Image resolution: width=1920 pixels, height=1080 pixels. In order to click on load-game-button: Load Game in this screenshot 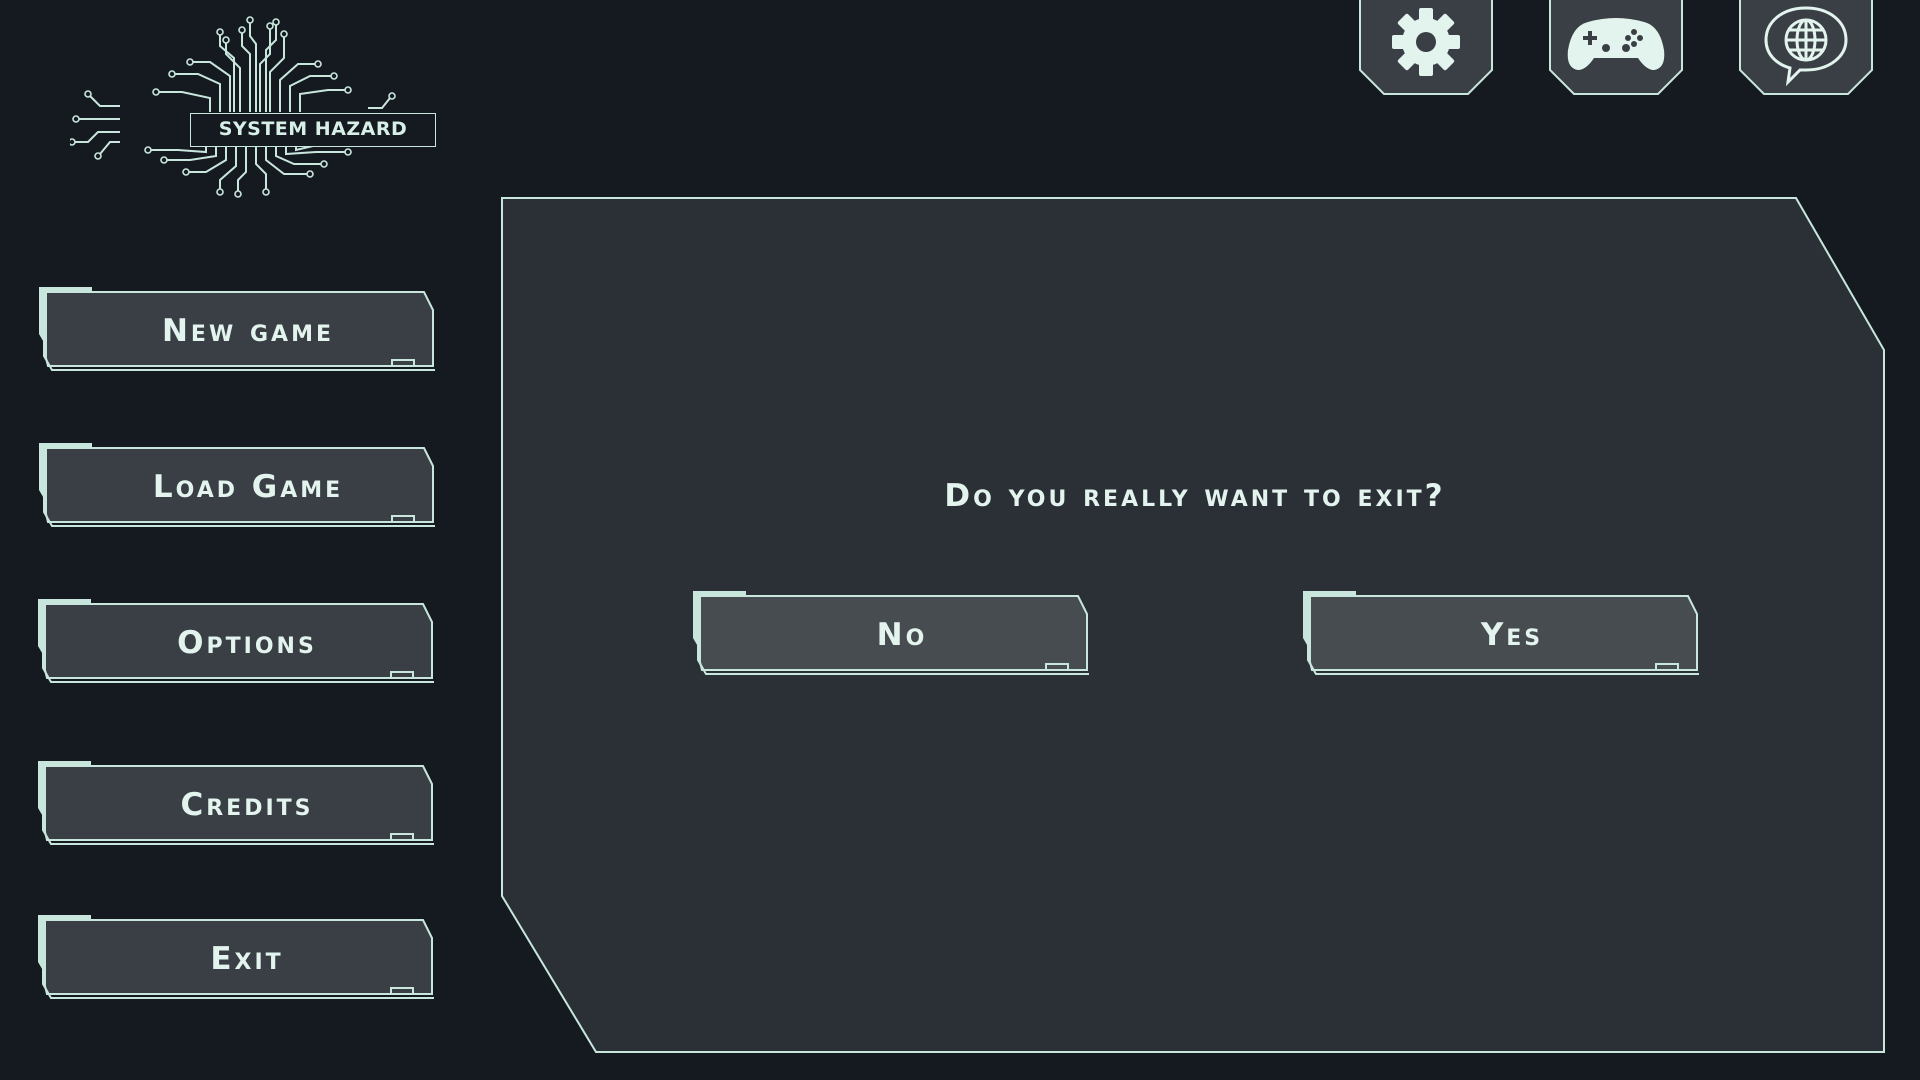, I will do `click(238, 487)`.